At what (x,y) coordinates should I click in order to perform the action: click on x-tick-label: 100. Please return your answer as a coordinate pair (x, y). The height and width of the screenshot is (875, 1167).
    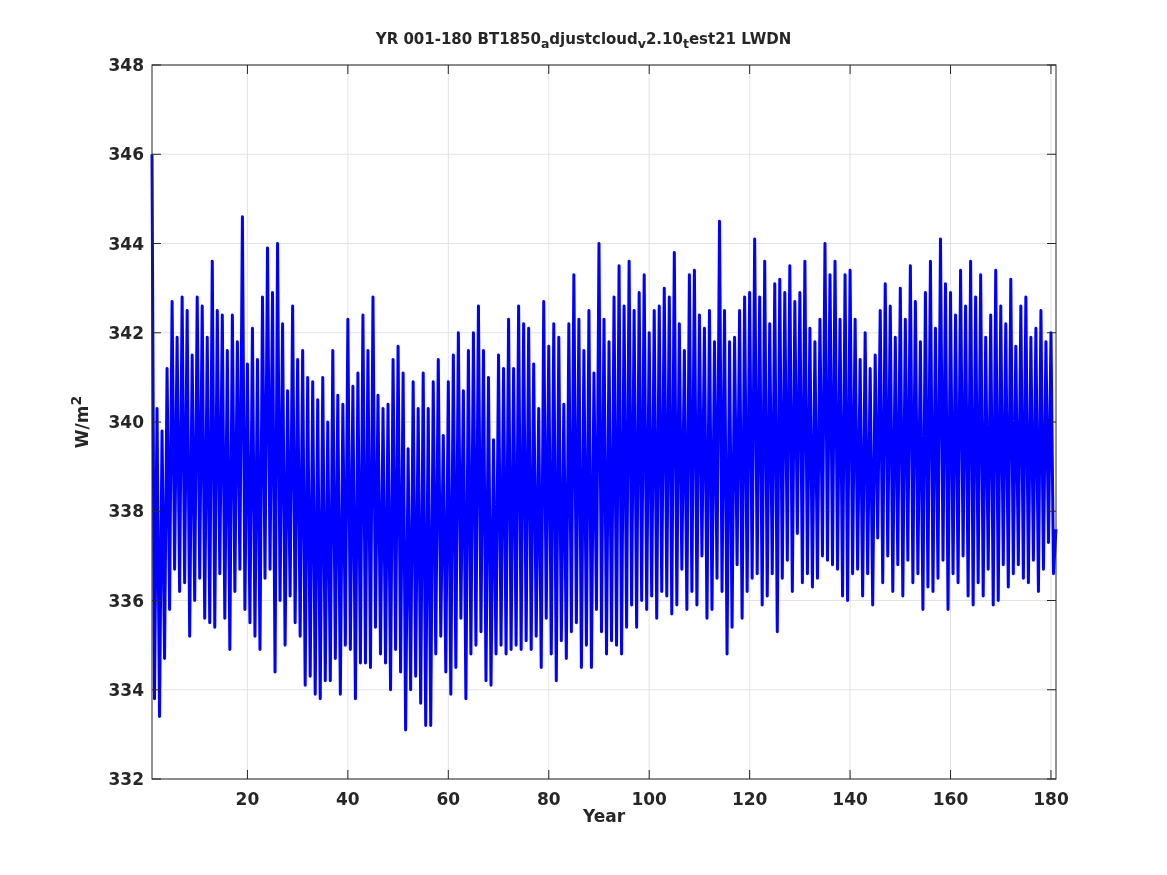
    Looking at the image, I should click on (649, 799).